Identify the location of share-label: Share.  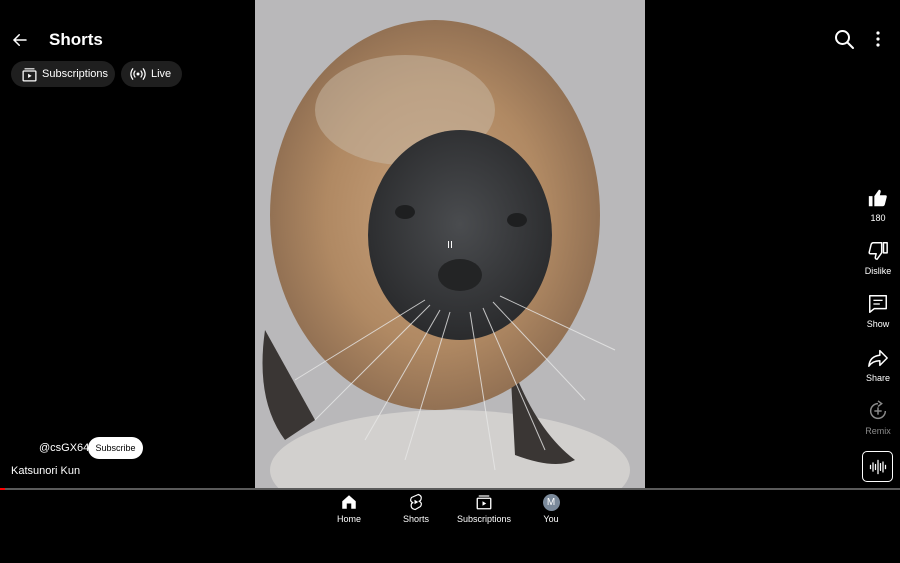
(878, 378).